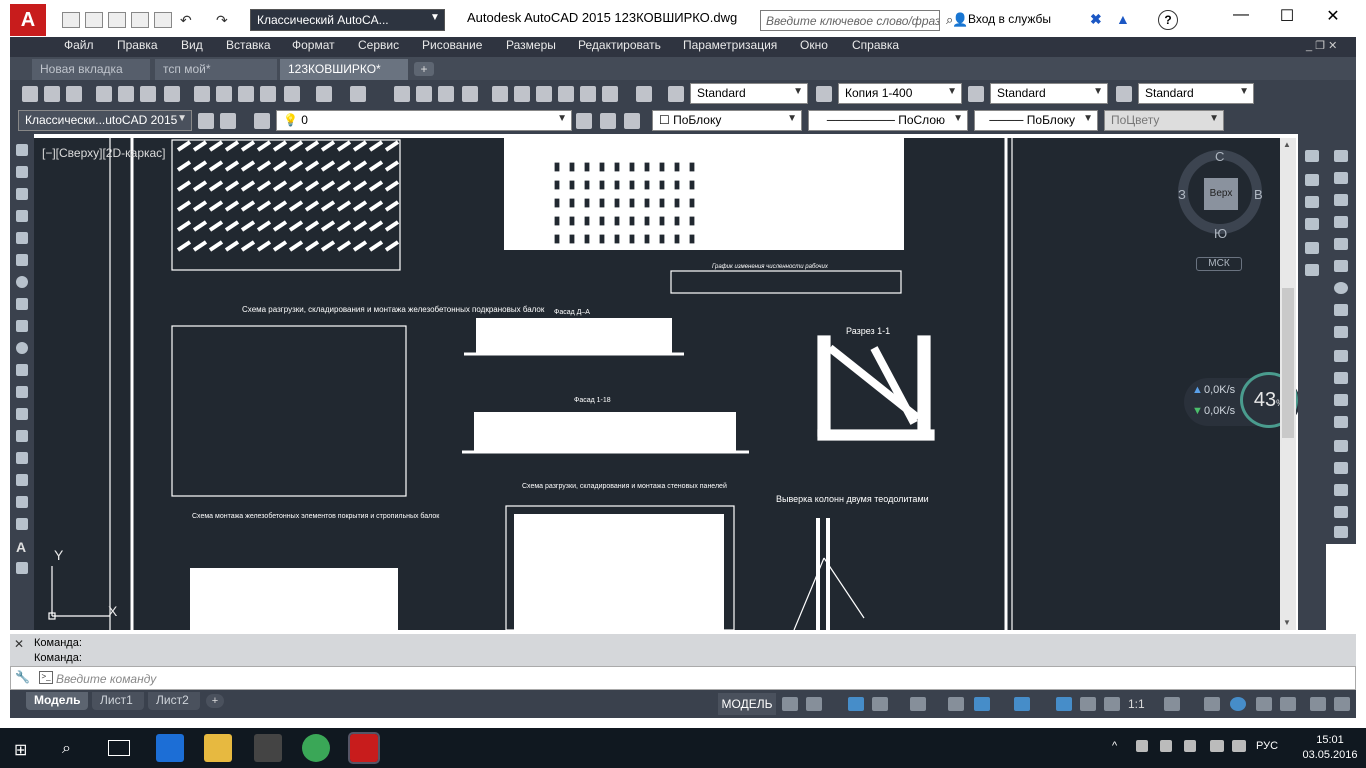 The height and width of the screenshot is (768, 1366). What do you see at coordinates (94, 20) in the screenshot?
I see `open-file-icon` at bounding box center [94, 20].